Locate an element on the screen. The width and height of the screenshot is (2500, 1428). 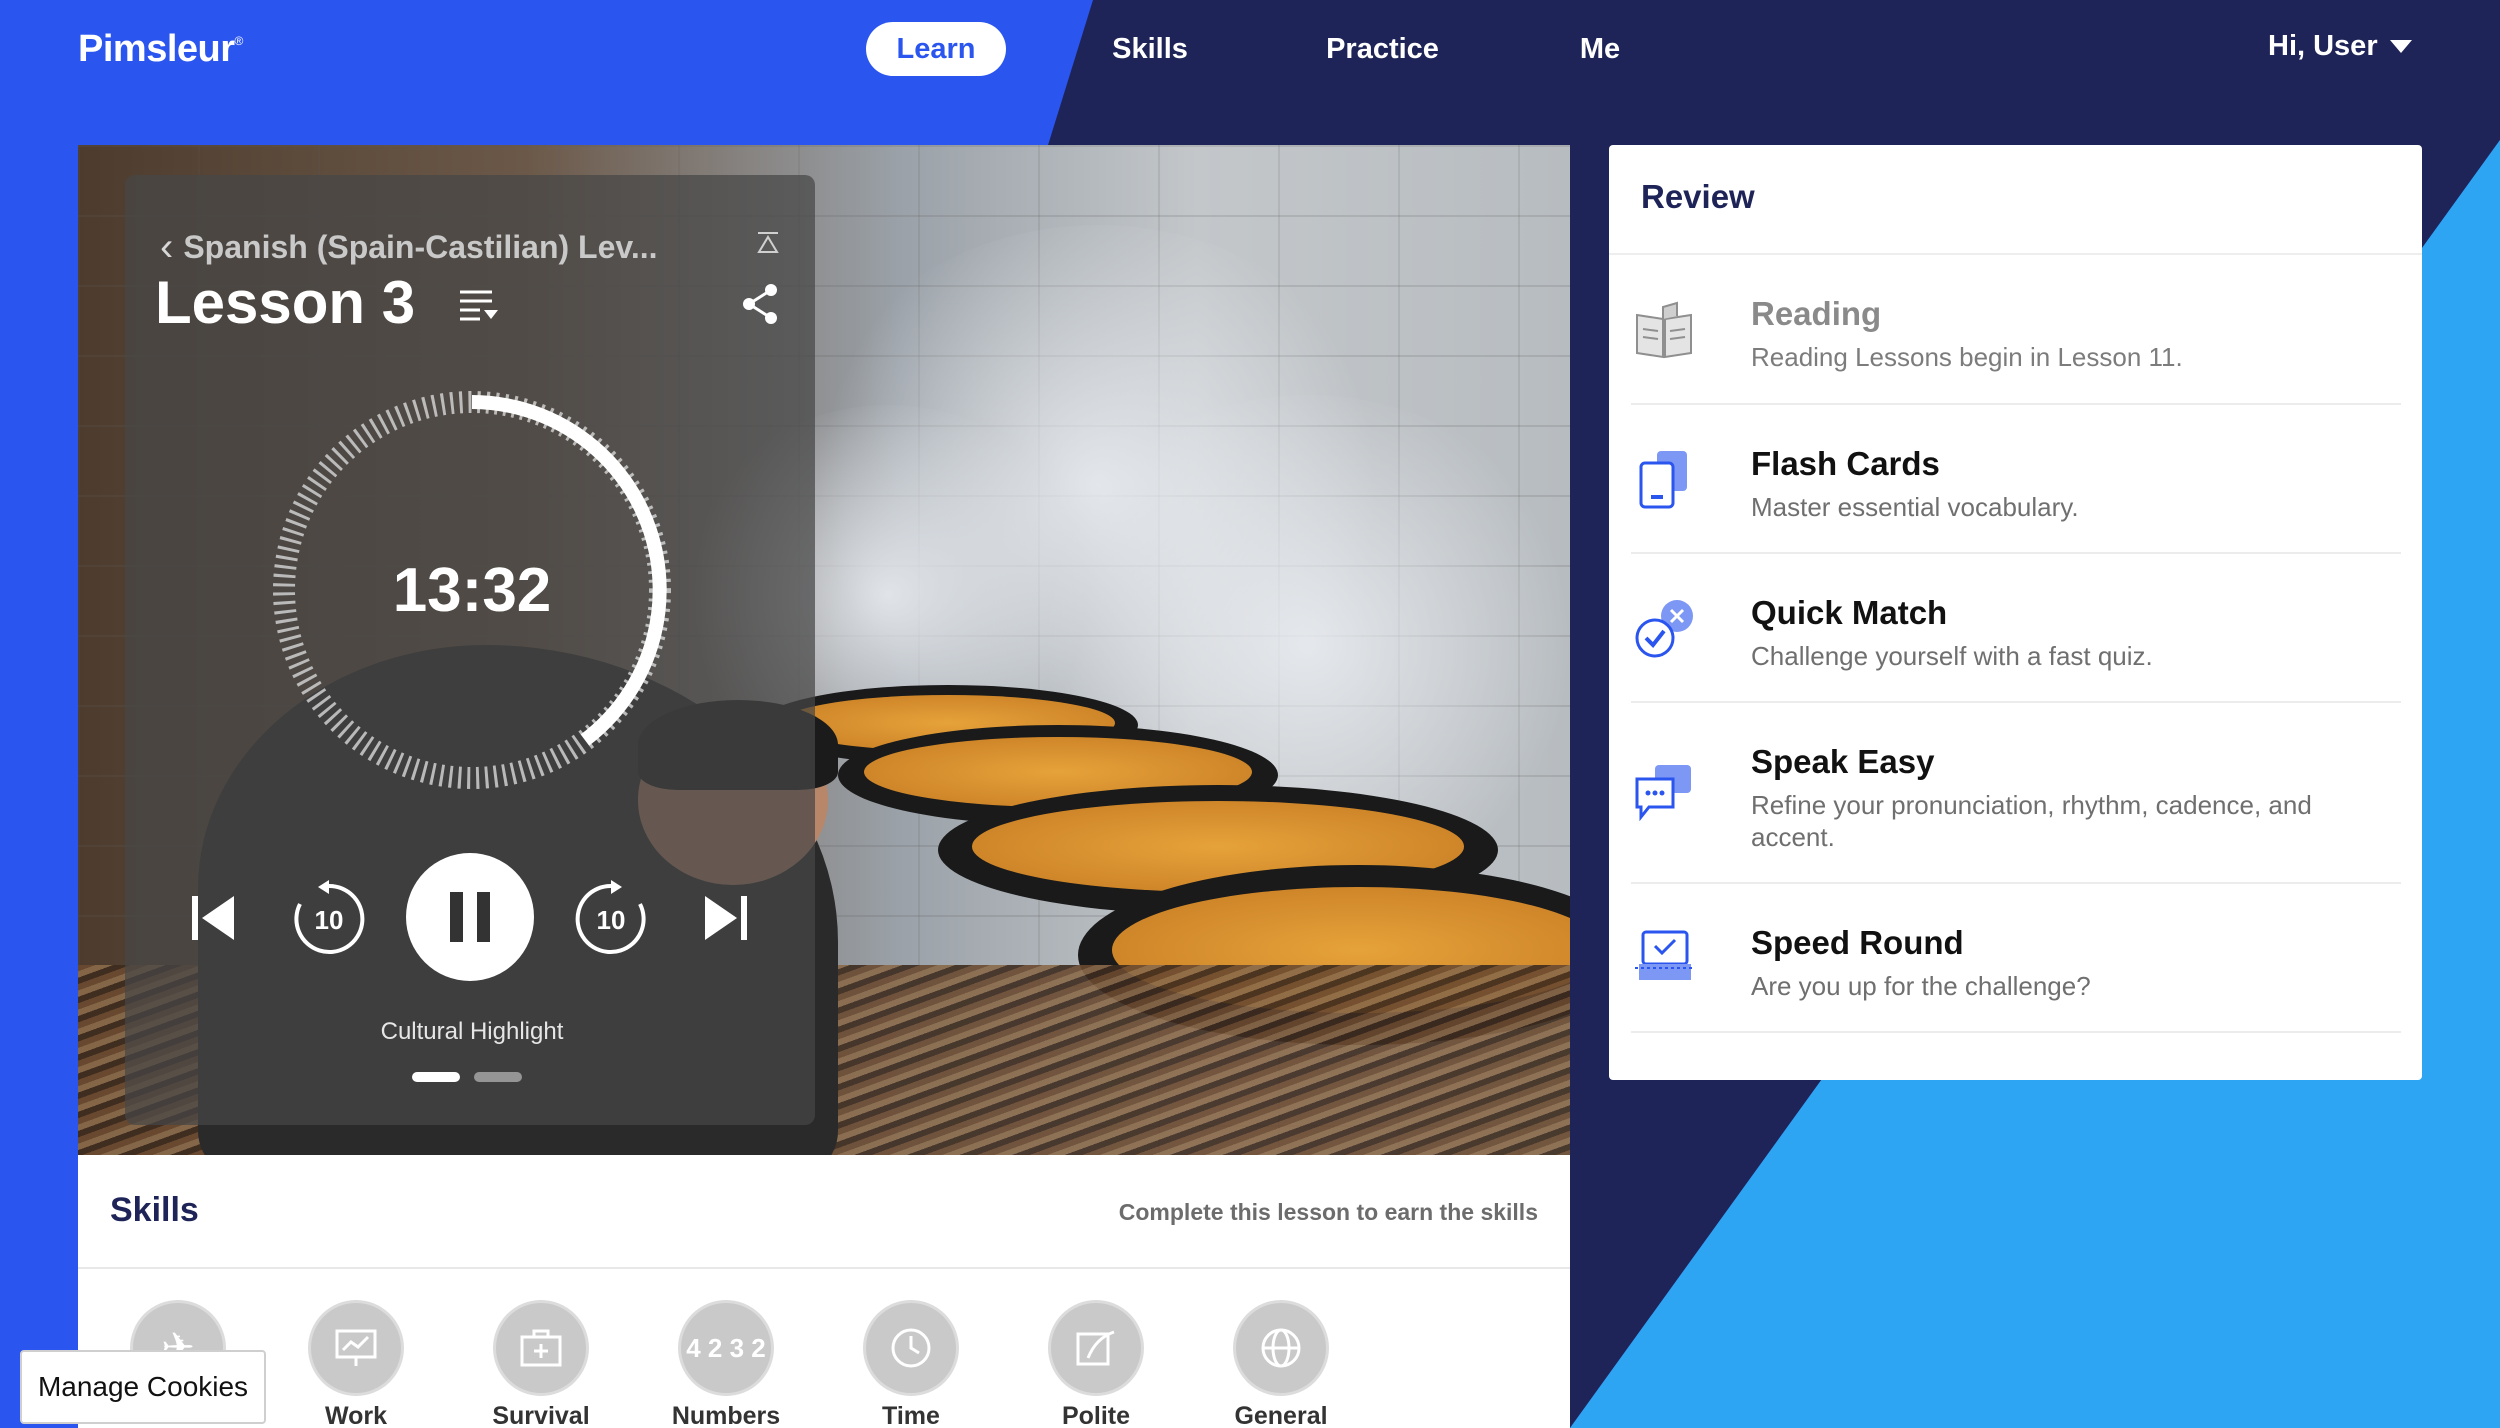
review-item-desc: Challenge yourself with a fast quiz. is located at coordinates (1952, 656).